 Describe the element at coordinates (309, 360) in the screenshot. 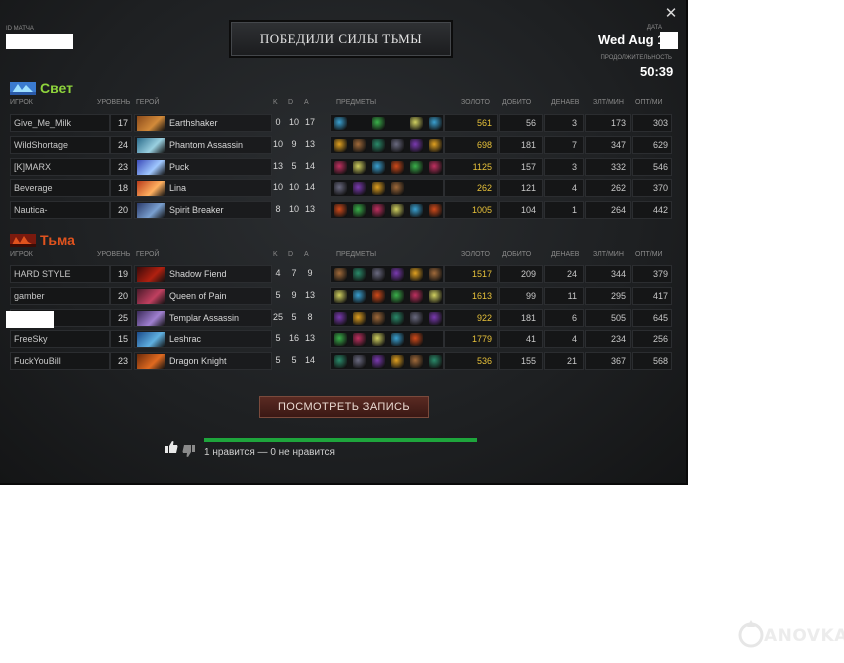

I see `assists: 14` at that location.